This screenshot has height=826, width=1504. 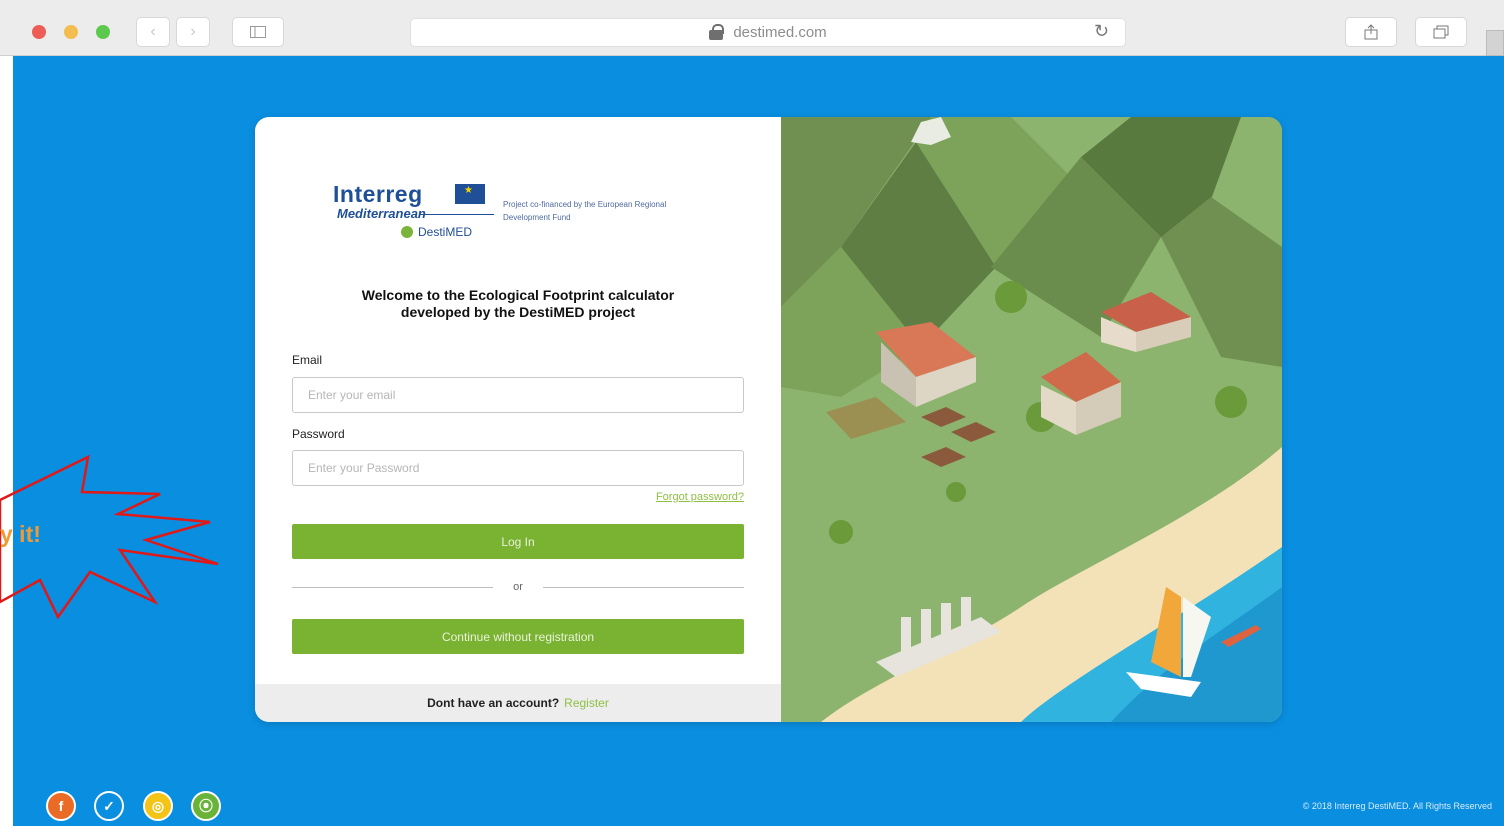 I want to click on forward-button: ›, so click(x=193, y=32).